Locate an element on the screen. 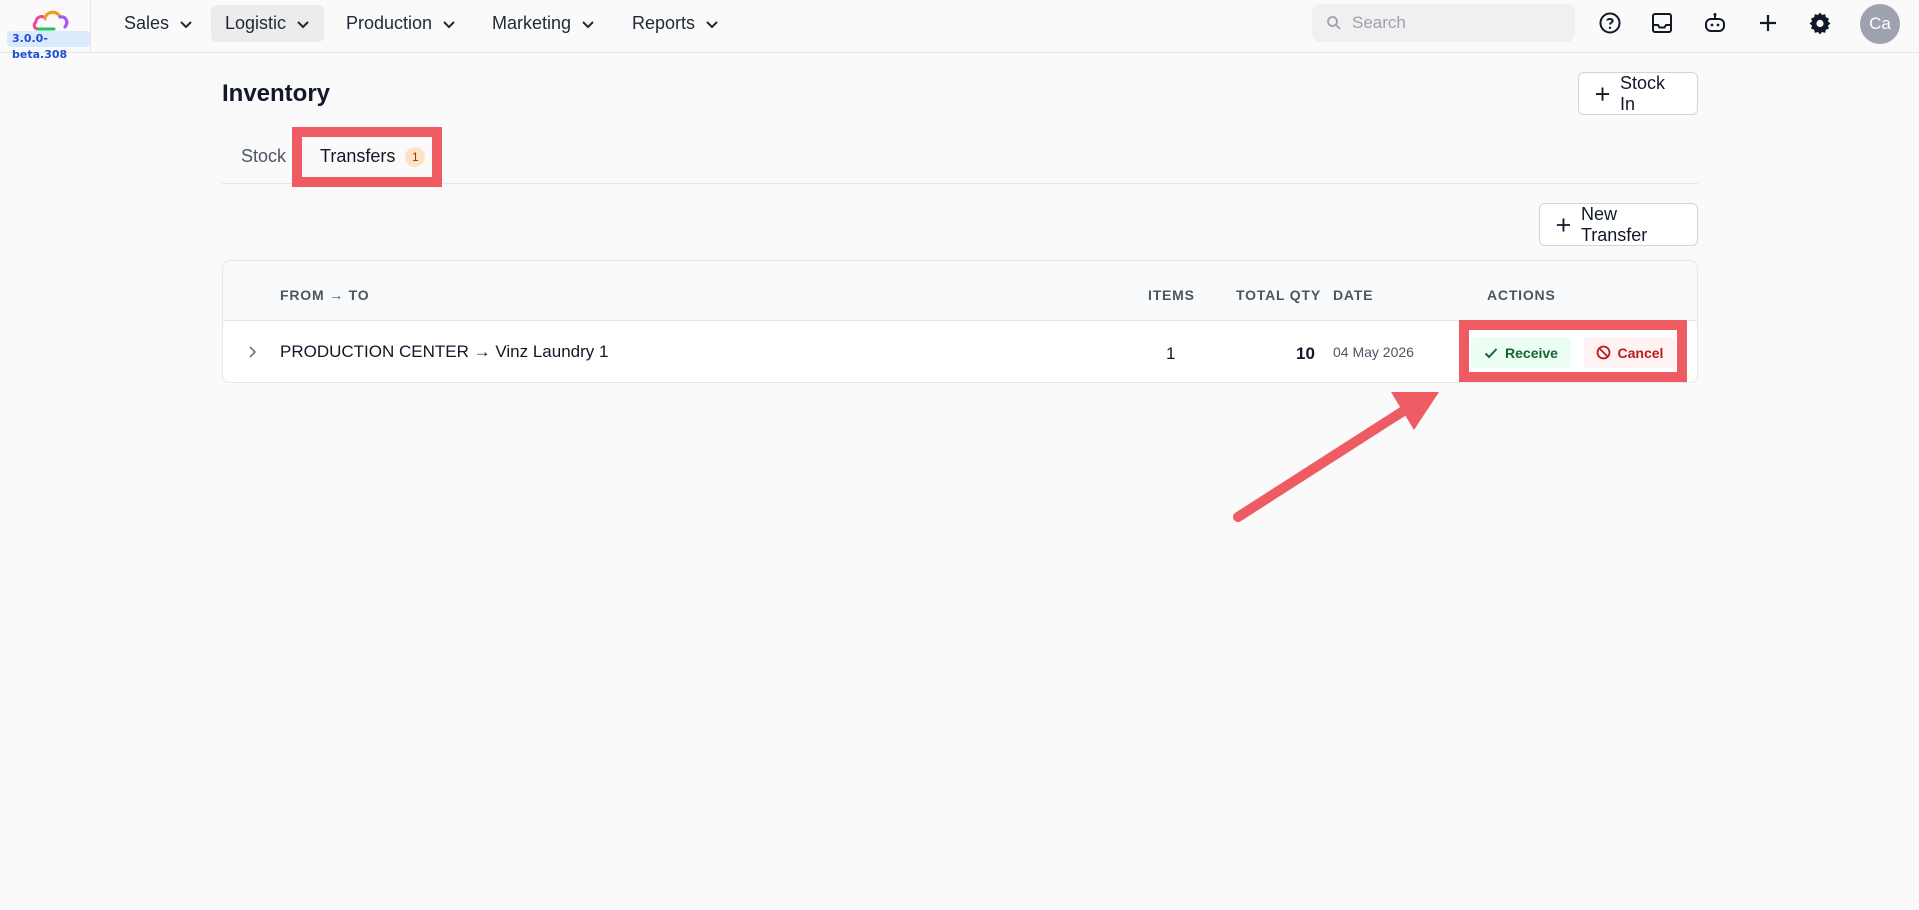 Image resolution: width=1919 pixels, height=910 pixels. tab-transfers-count-badge: 1 is located at coordinates (415, 157).